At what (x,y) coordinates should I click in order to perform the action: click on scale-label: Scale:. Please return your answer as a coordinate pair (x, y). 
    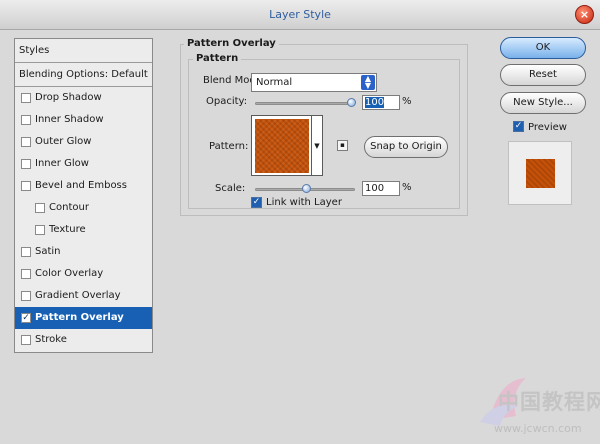
    Looking at the image, I should click on (230, 188).